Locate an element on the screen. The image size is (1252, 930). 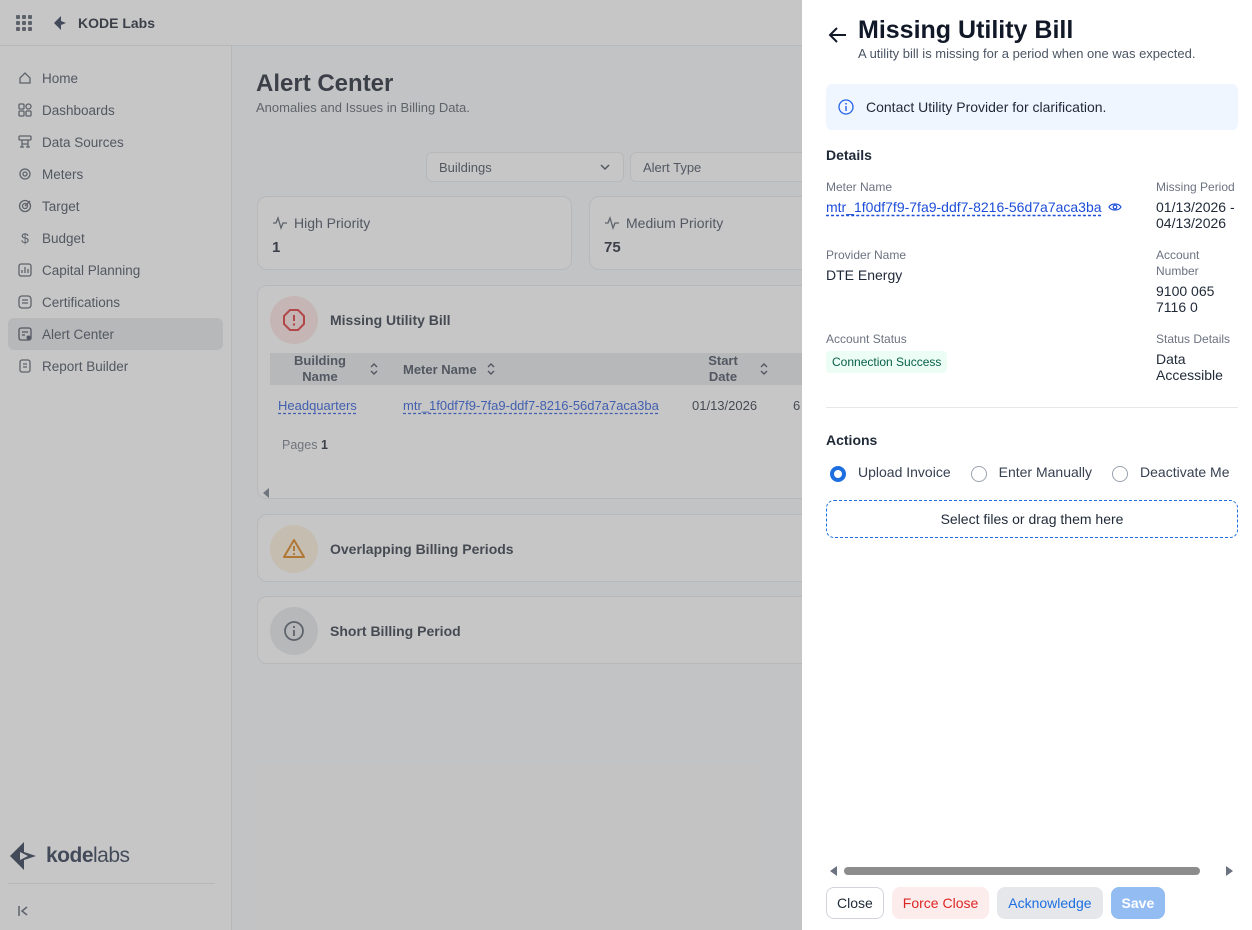
missing-period-value: 01/13/2026 -04/13/2026 is located at coordinates (1195, 215).